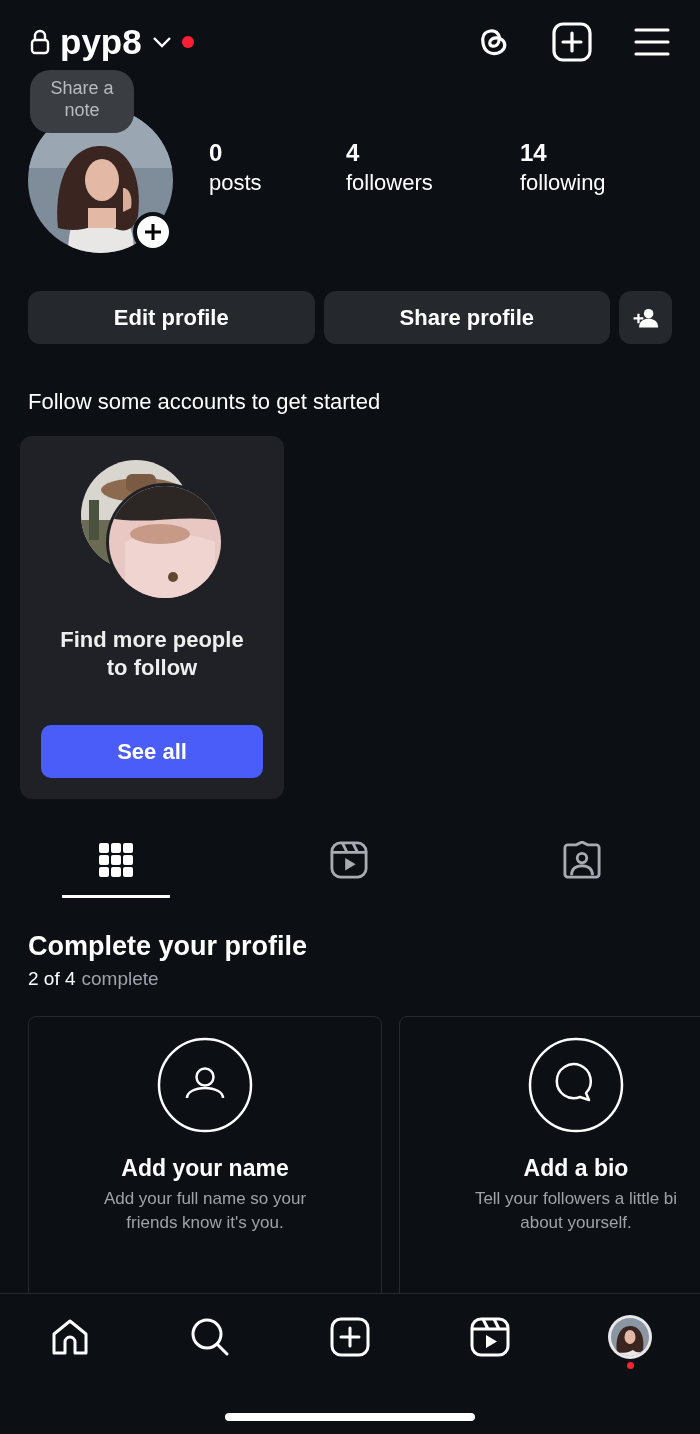  I want to click on note-bubble: Share a note, so click(82, 101).